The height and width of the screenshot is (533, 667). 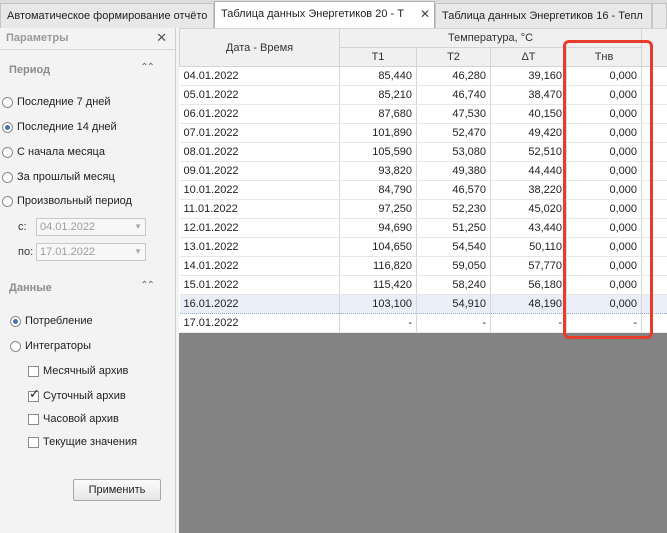 What do you see at coordinates (378, 228) in the screenshot?
I see `cell-value: 94,690` at bounding box center [378, 228].